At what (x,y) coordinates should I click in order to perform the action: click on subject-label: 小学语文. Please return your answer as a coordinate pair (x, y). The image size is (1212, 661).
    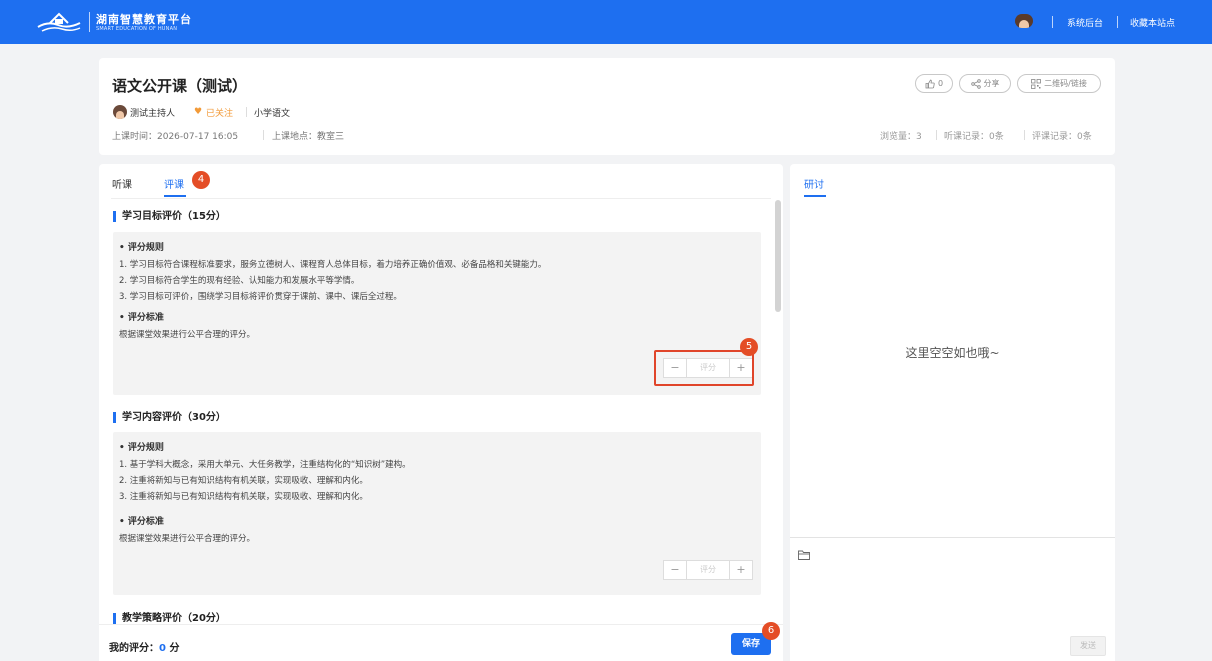
    Looking at the image, I should click on (272, 114).